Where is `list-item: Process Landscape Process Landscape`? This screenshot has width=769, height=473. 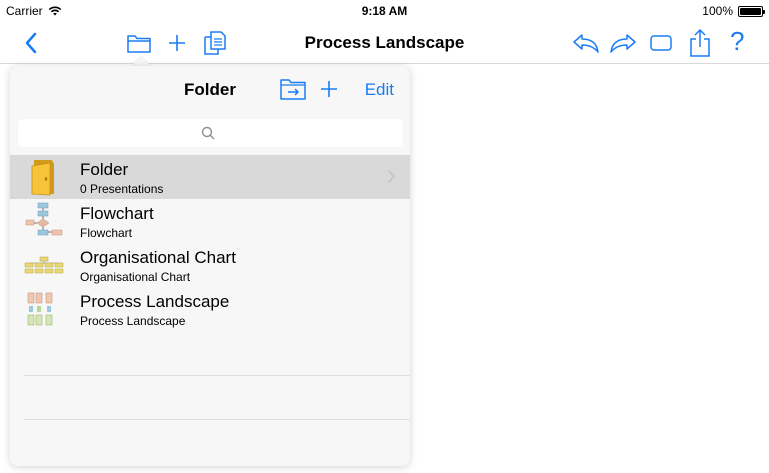 list-item: Process Landscape Process Landscape is located at coordinates (210, 309).